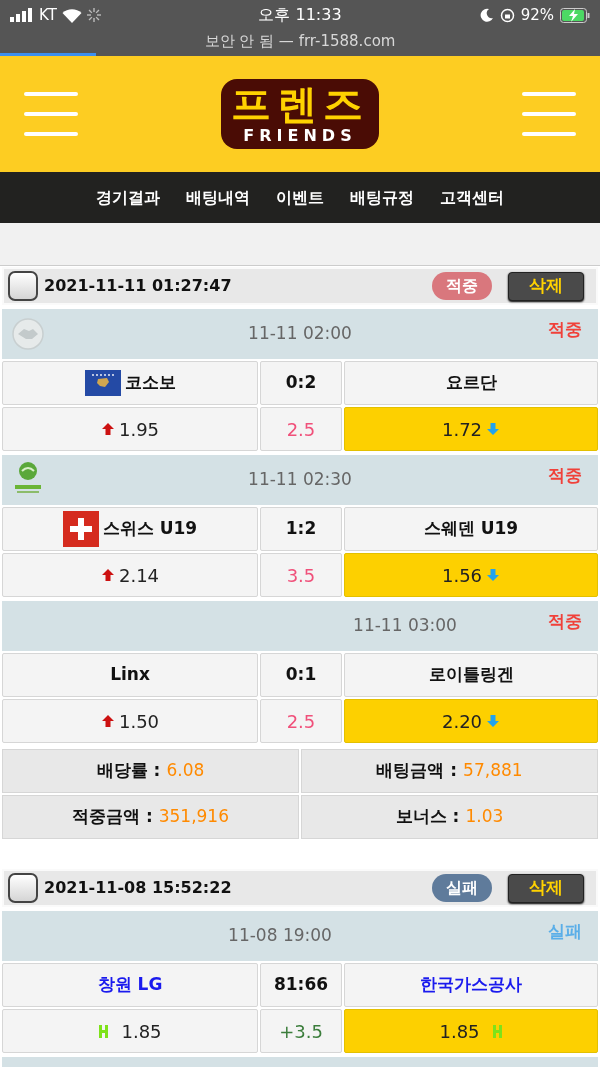  I want to click on match-time: 11-08 19:00, so click(280, 936).